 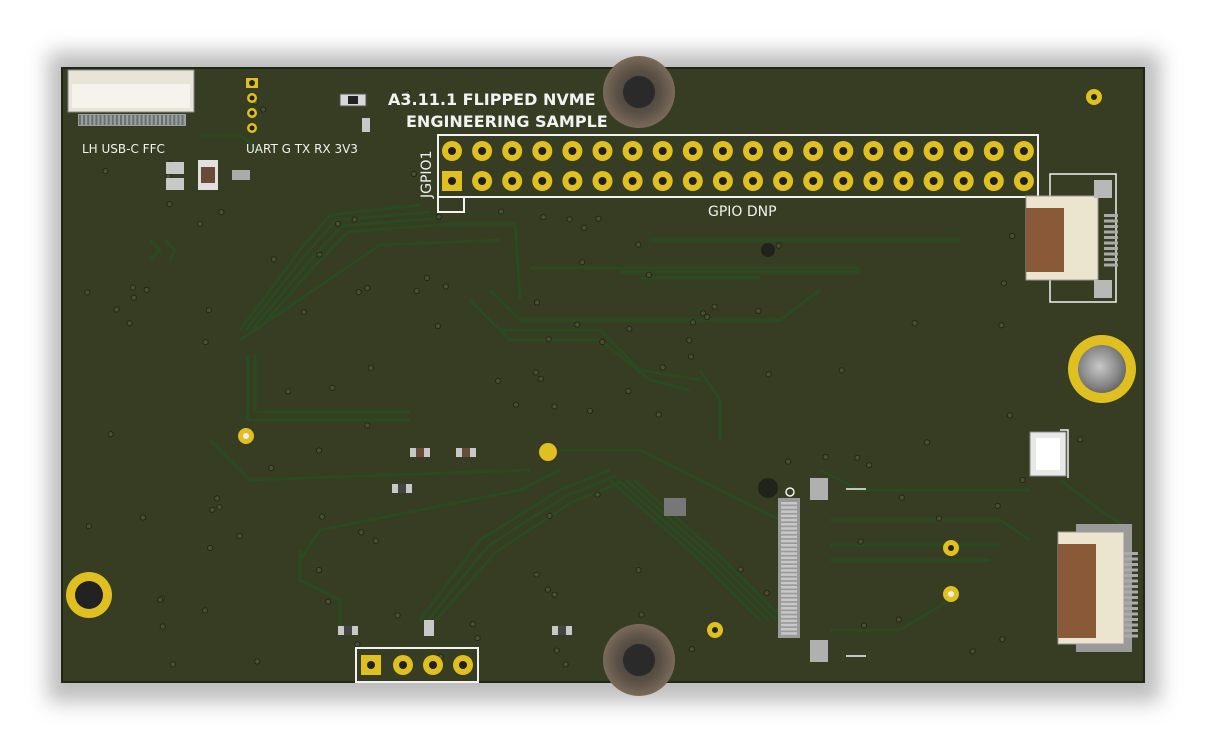 I want to click on standoff-bottom, so click(x=639, y=660).